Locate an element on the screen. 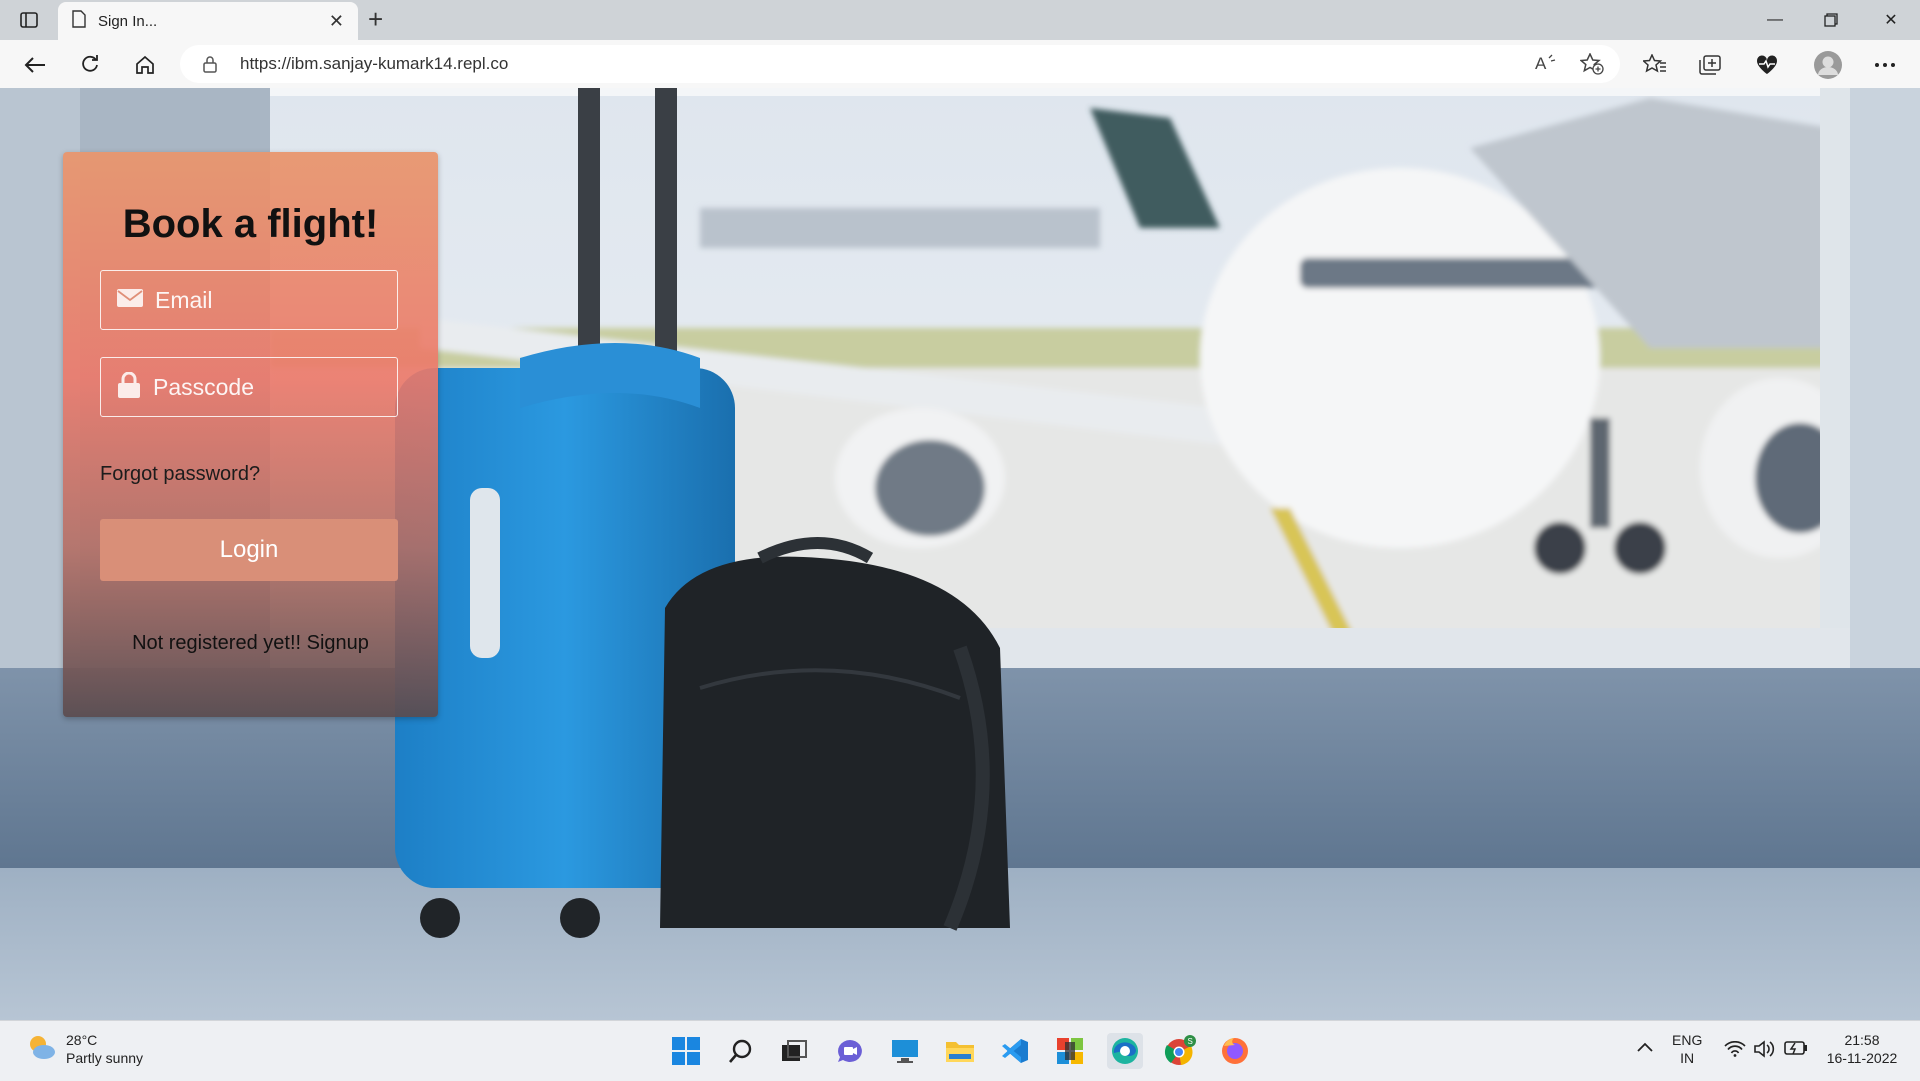 The width and height of the screenshot is (1920, 1081). tab-sign-in: Sign In... ✕ is located at coordinates (208, 21).